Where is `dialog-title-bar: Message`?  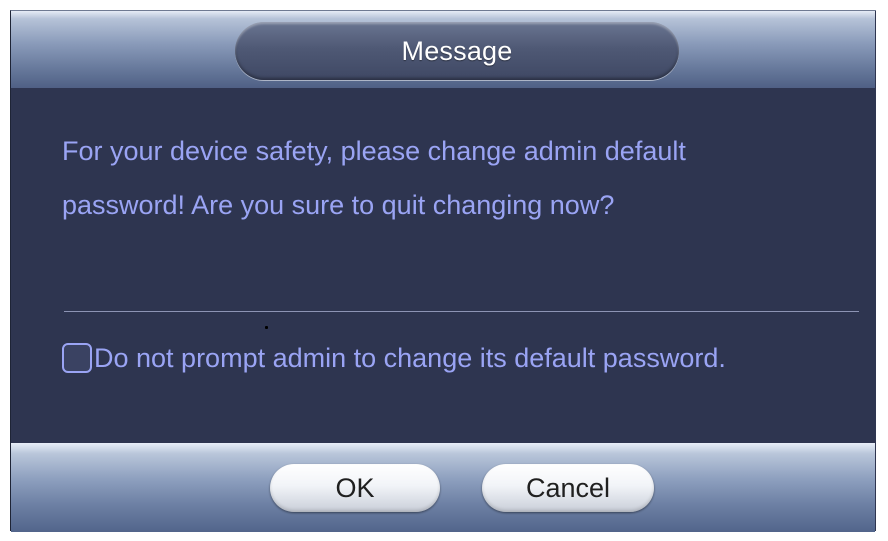
dialog-title-bar: Message is located at coordinates (443, 49).